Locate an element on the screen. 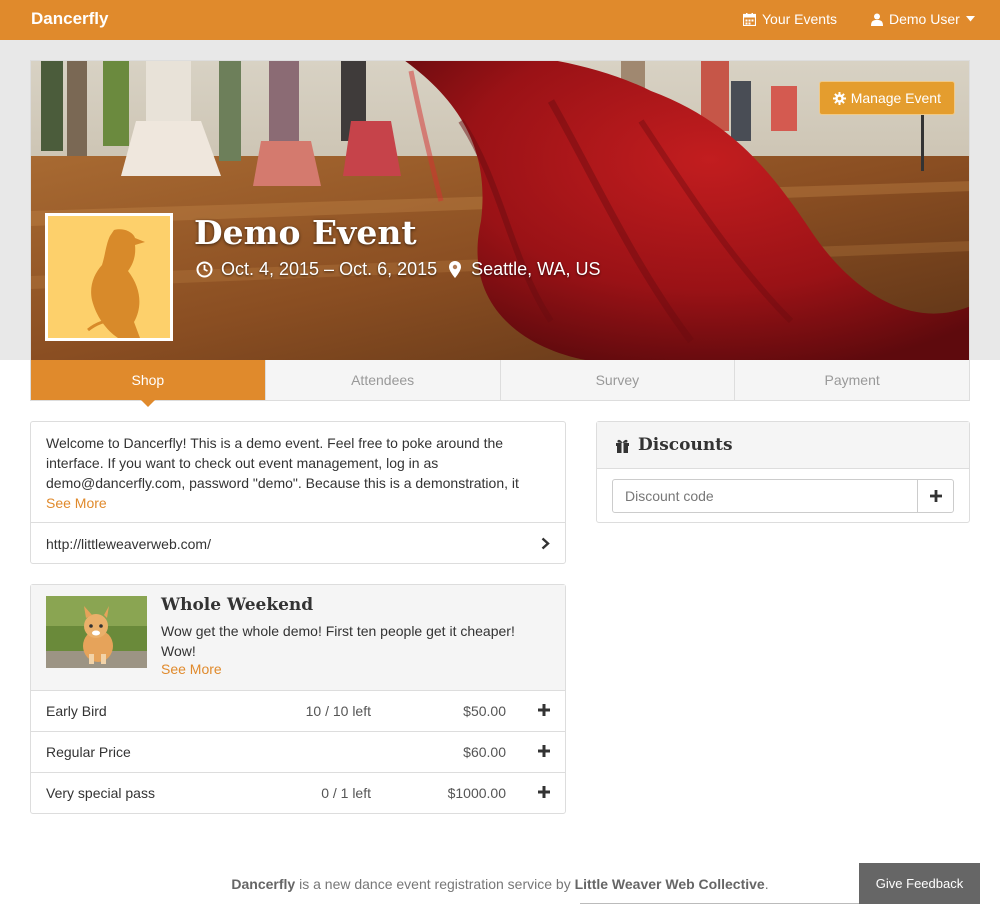 This screenshot has height=904, width=1000. event-logo is located at coordinates (109, 277).